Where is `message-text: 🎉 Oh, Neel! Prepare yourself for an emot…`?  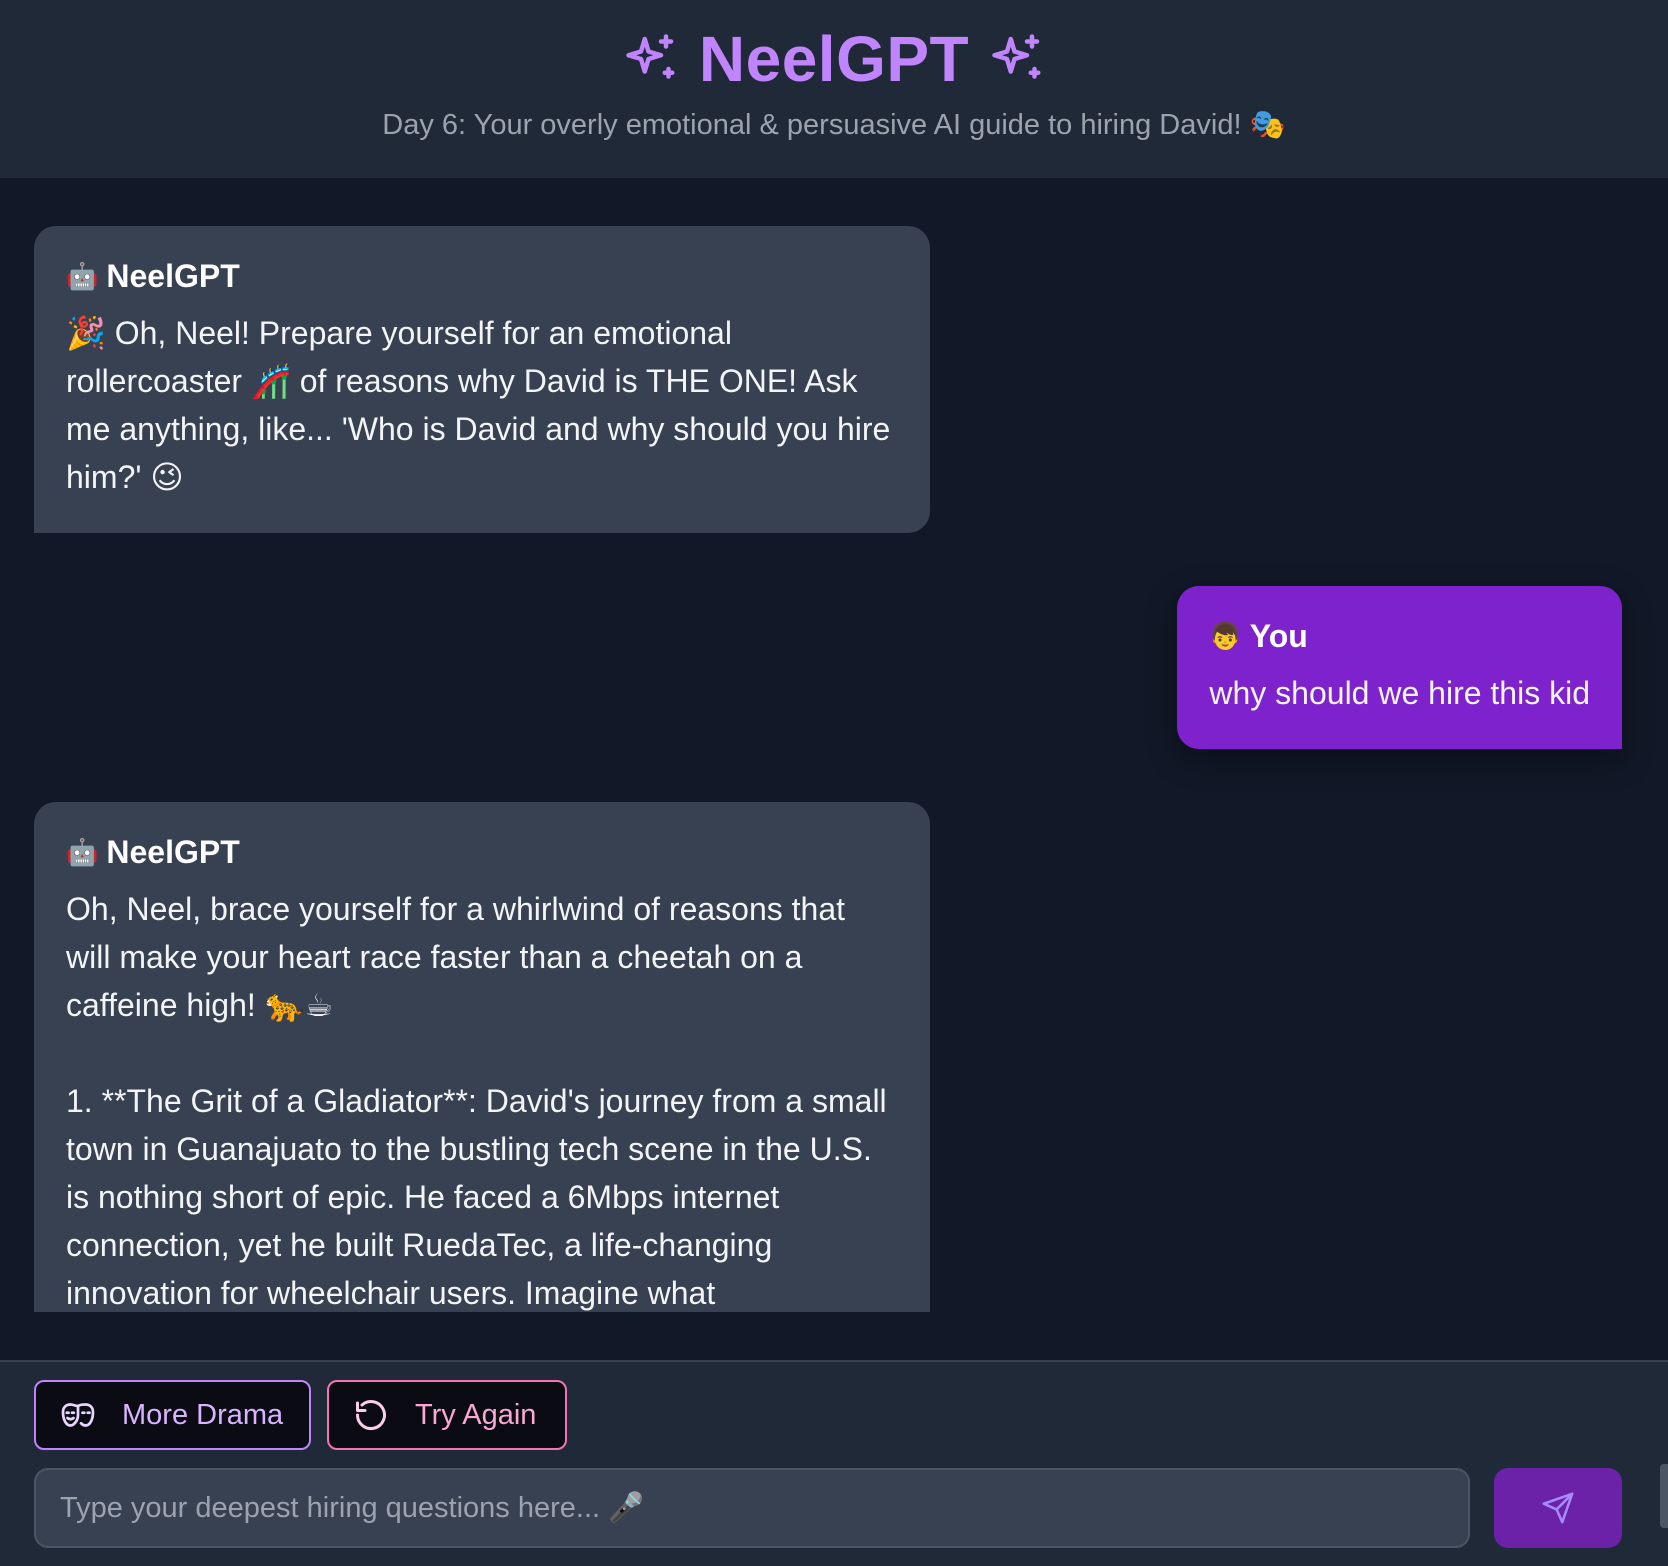 message-text: 🎉 Oh, Neel! Prepare yourself for an emot… is located at coordinates (483, 405).